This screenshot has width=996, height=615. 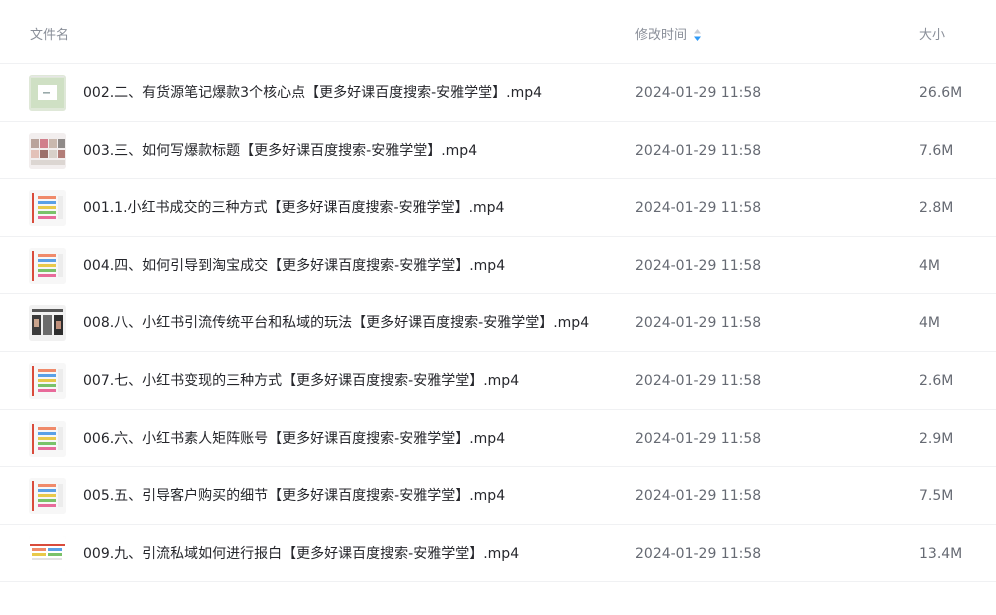 What do you see at coordinates (661, 35) in the screenshot?
I see `column-header-modified-time-label: 修改时间` at bounding box center [661, 35].